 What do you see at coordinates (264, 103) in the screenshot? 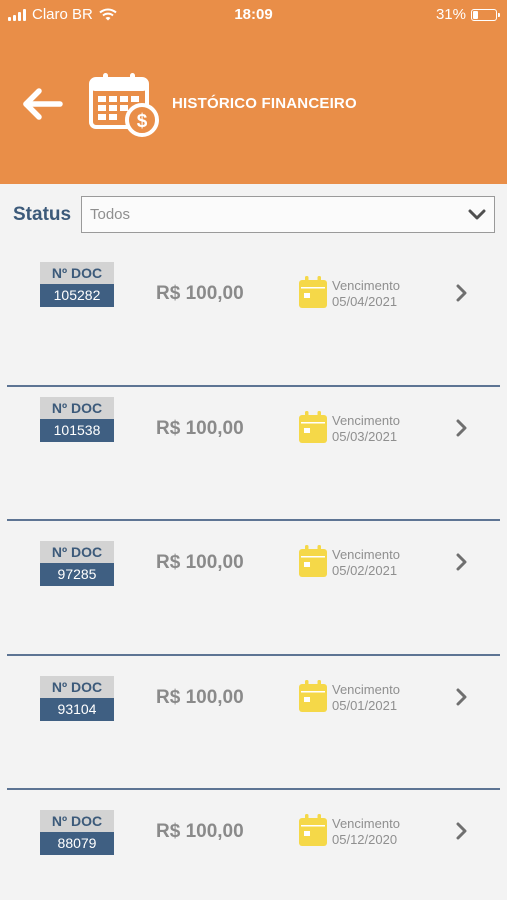
I see `page-title: HISTÓRICO FINANCEIRO` at bounding box center [264, 103].